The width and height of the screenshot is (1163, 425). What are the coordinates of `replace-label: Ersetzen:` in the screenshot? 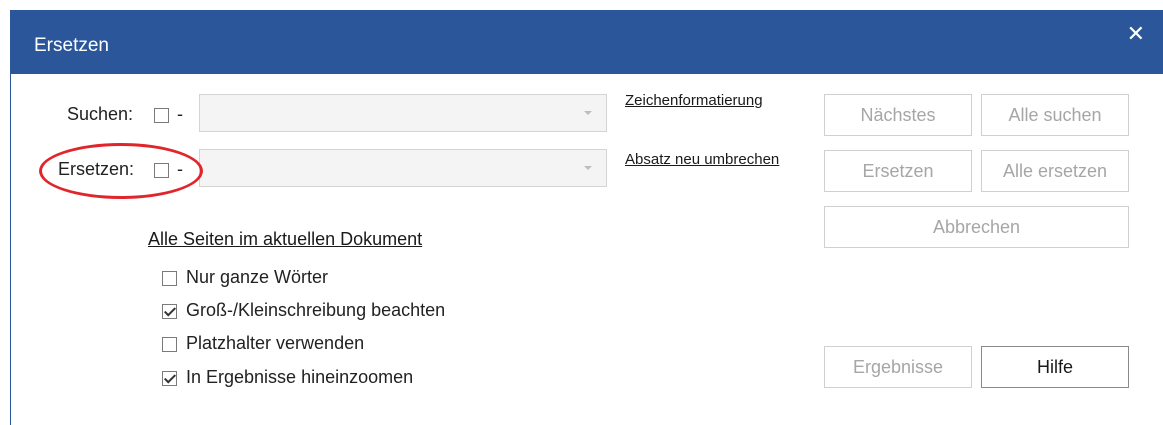 It's located at (96, 169).